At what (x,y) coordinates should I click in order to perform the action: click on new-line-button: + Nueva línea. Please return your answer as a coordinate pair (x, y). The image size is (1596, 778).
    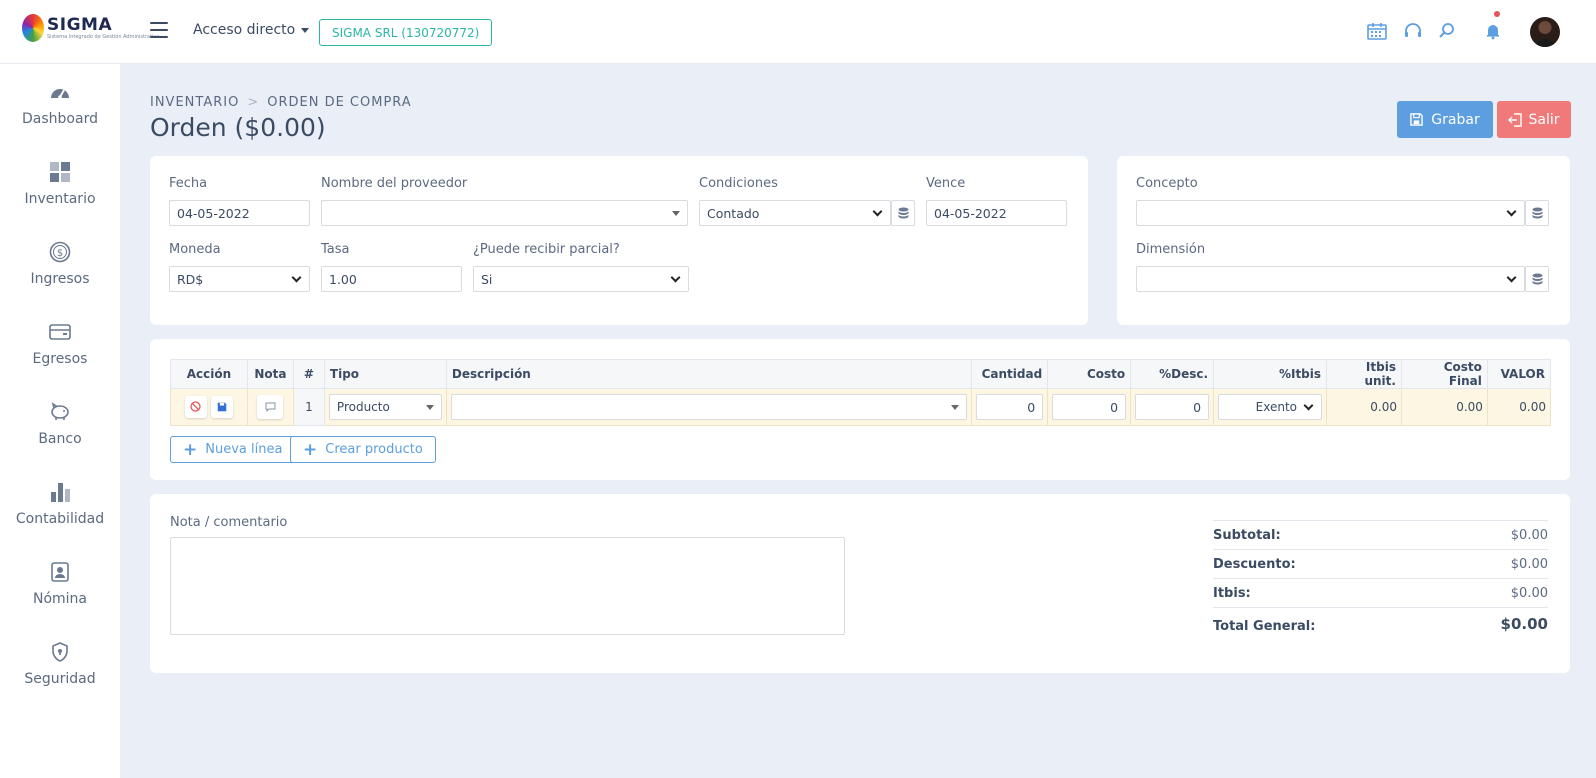
    Looking at the image, I should click on (233, 449).